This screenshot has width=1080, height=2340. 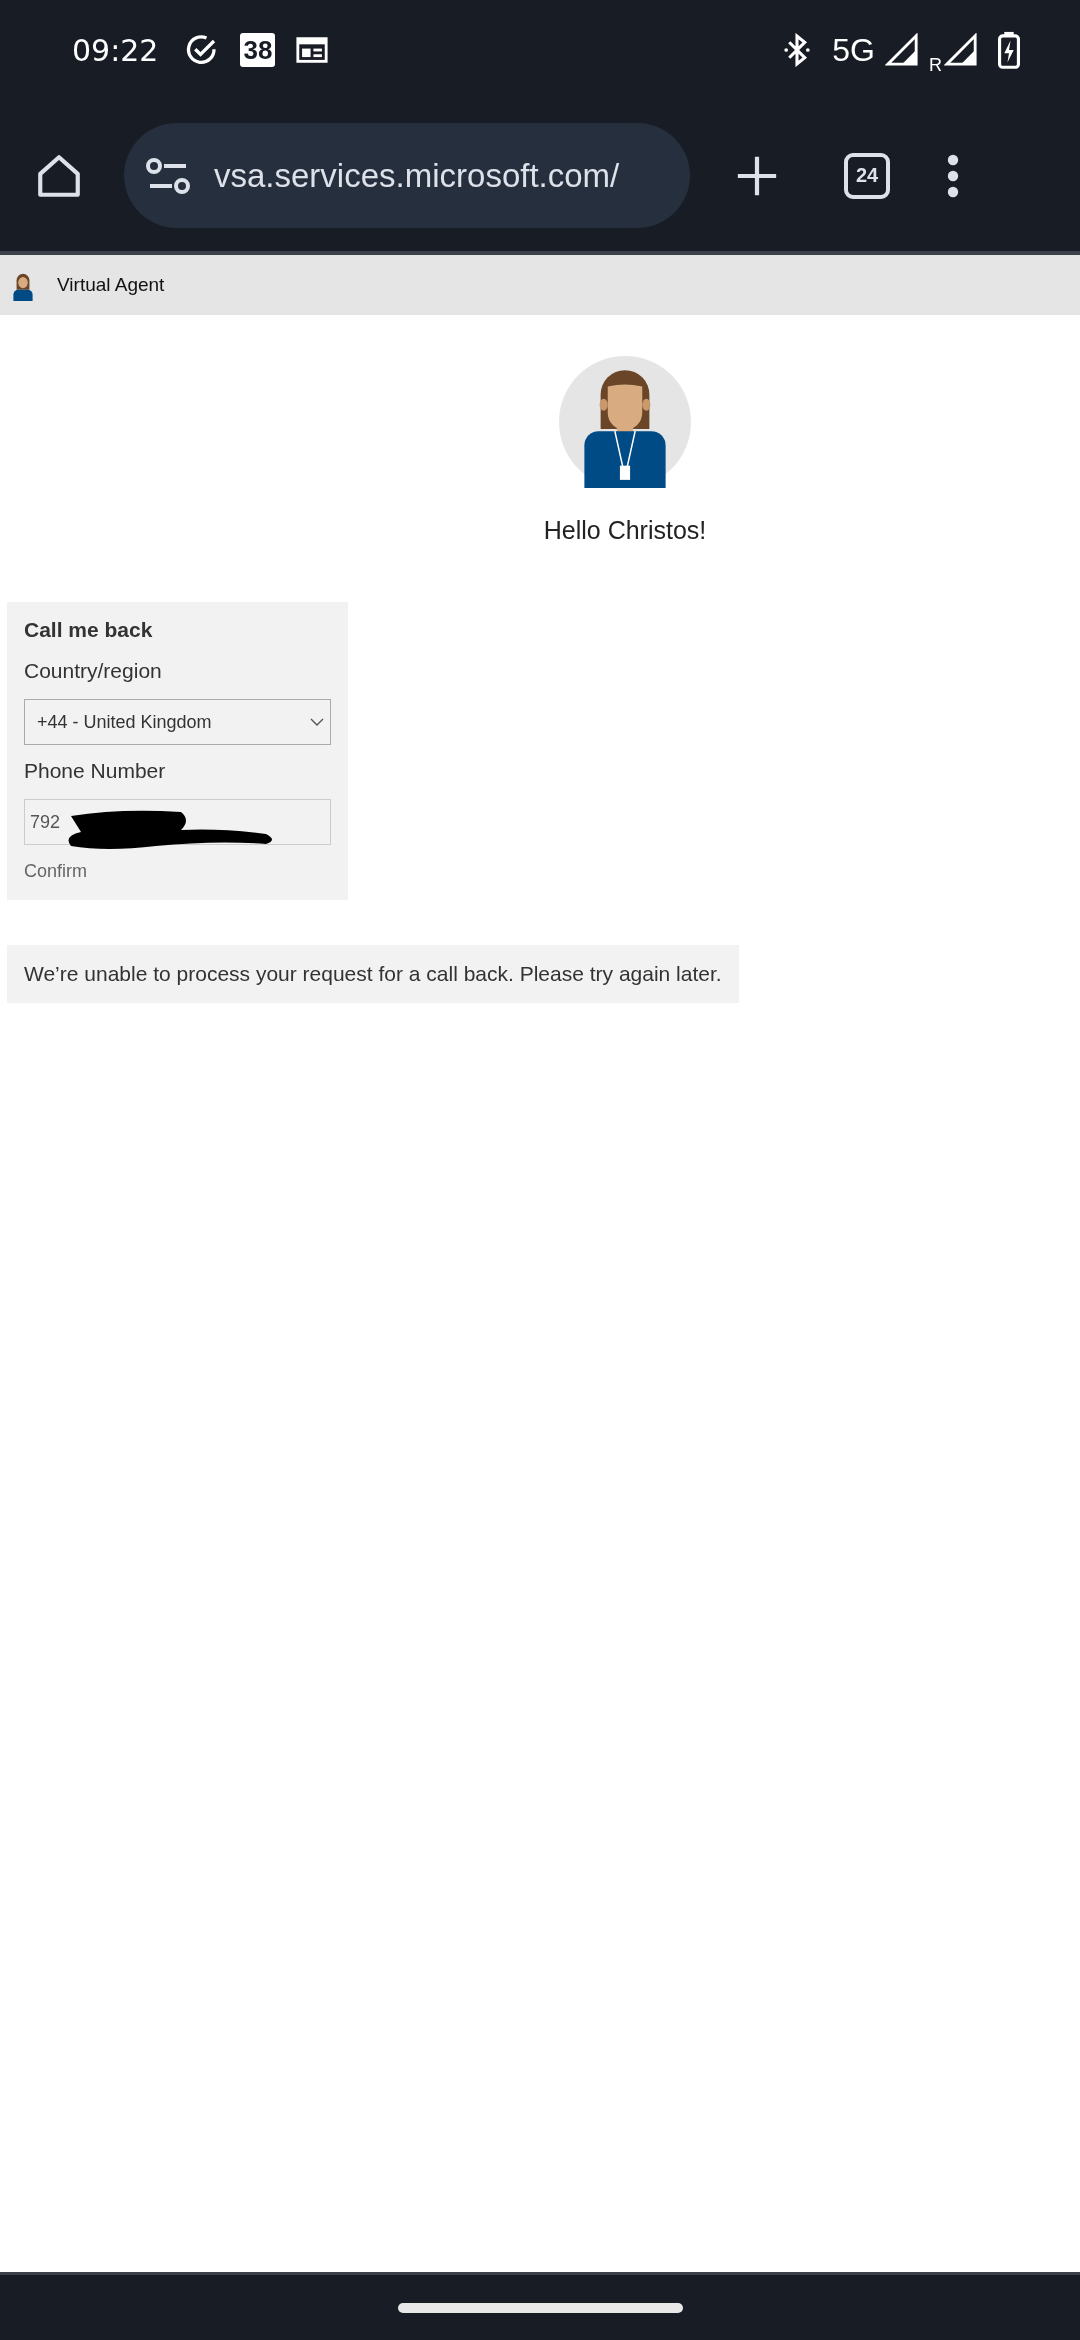 What do you see at coordinates (540, 2307) in the screenshot?
I see `gesture-handle` at bounding box center [540, 2307].